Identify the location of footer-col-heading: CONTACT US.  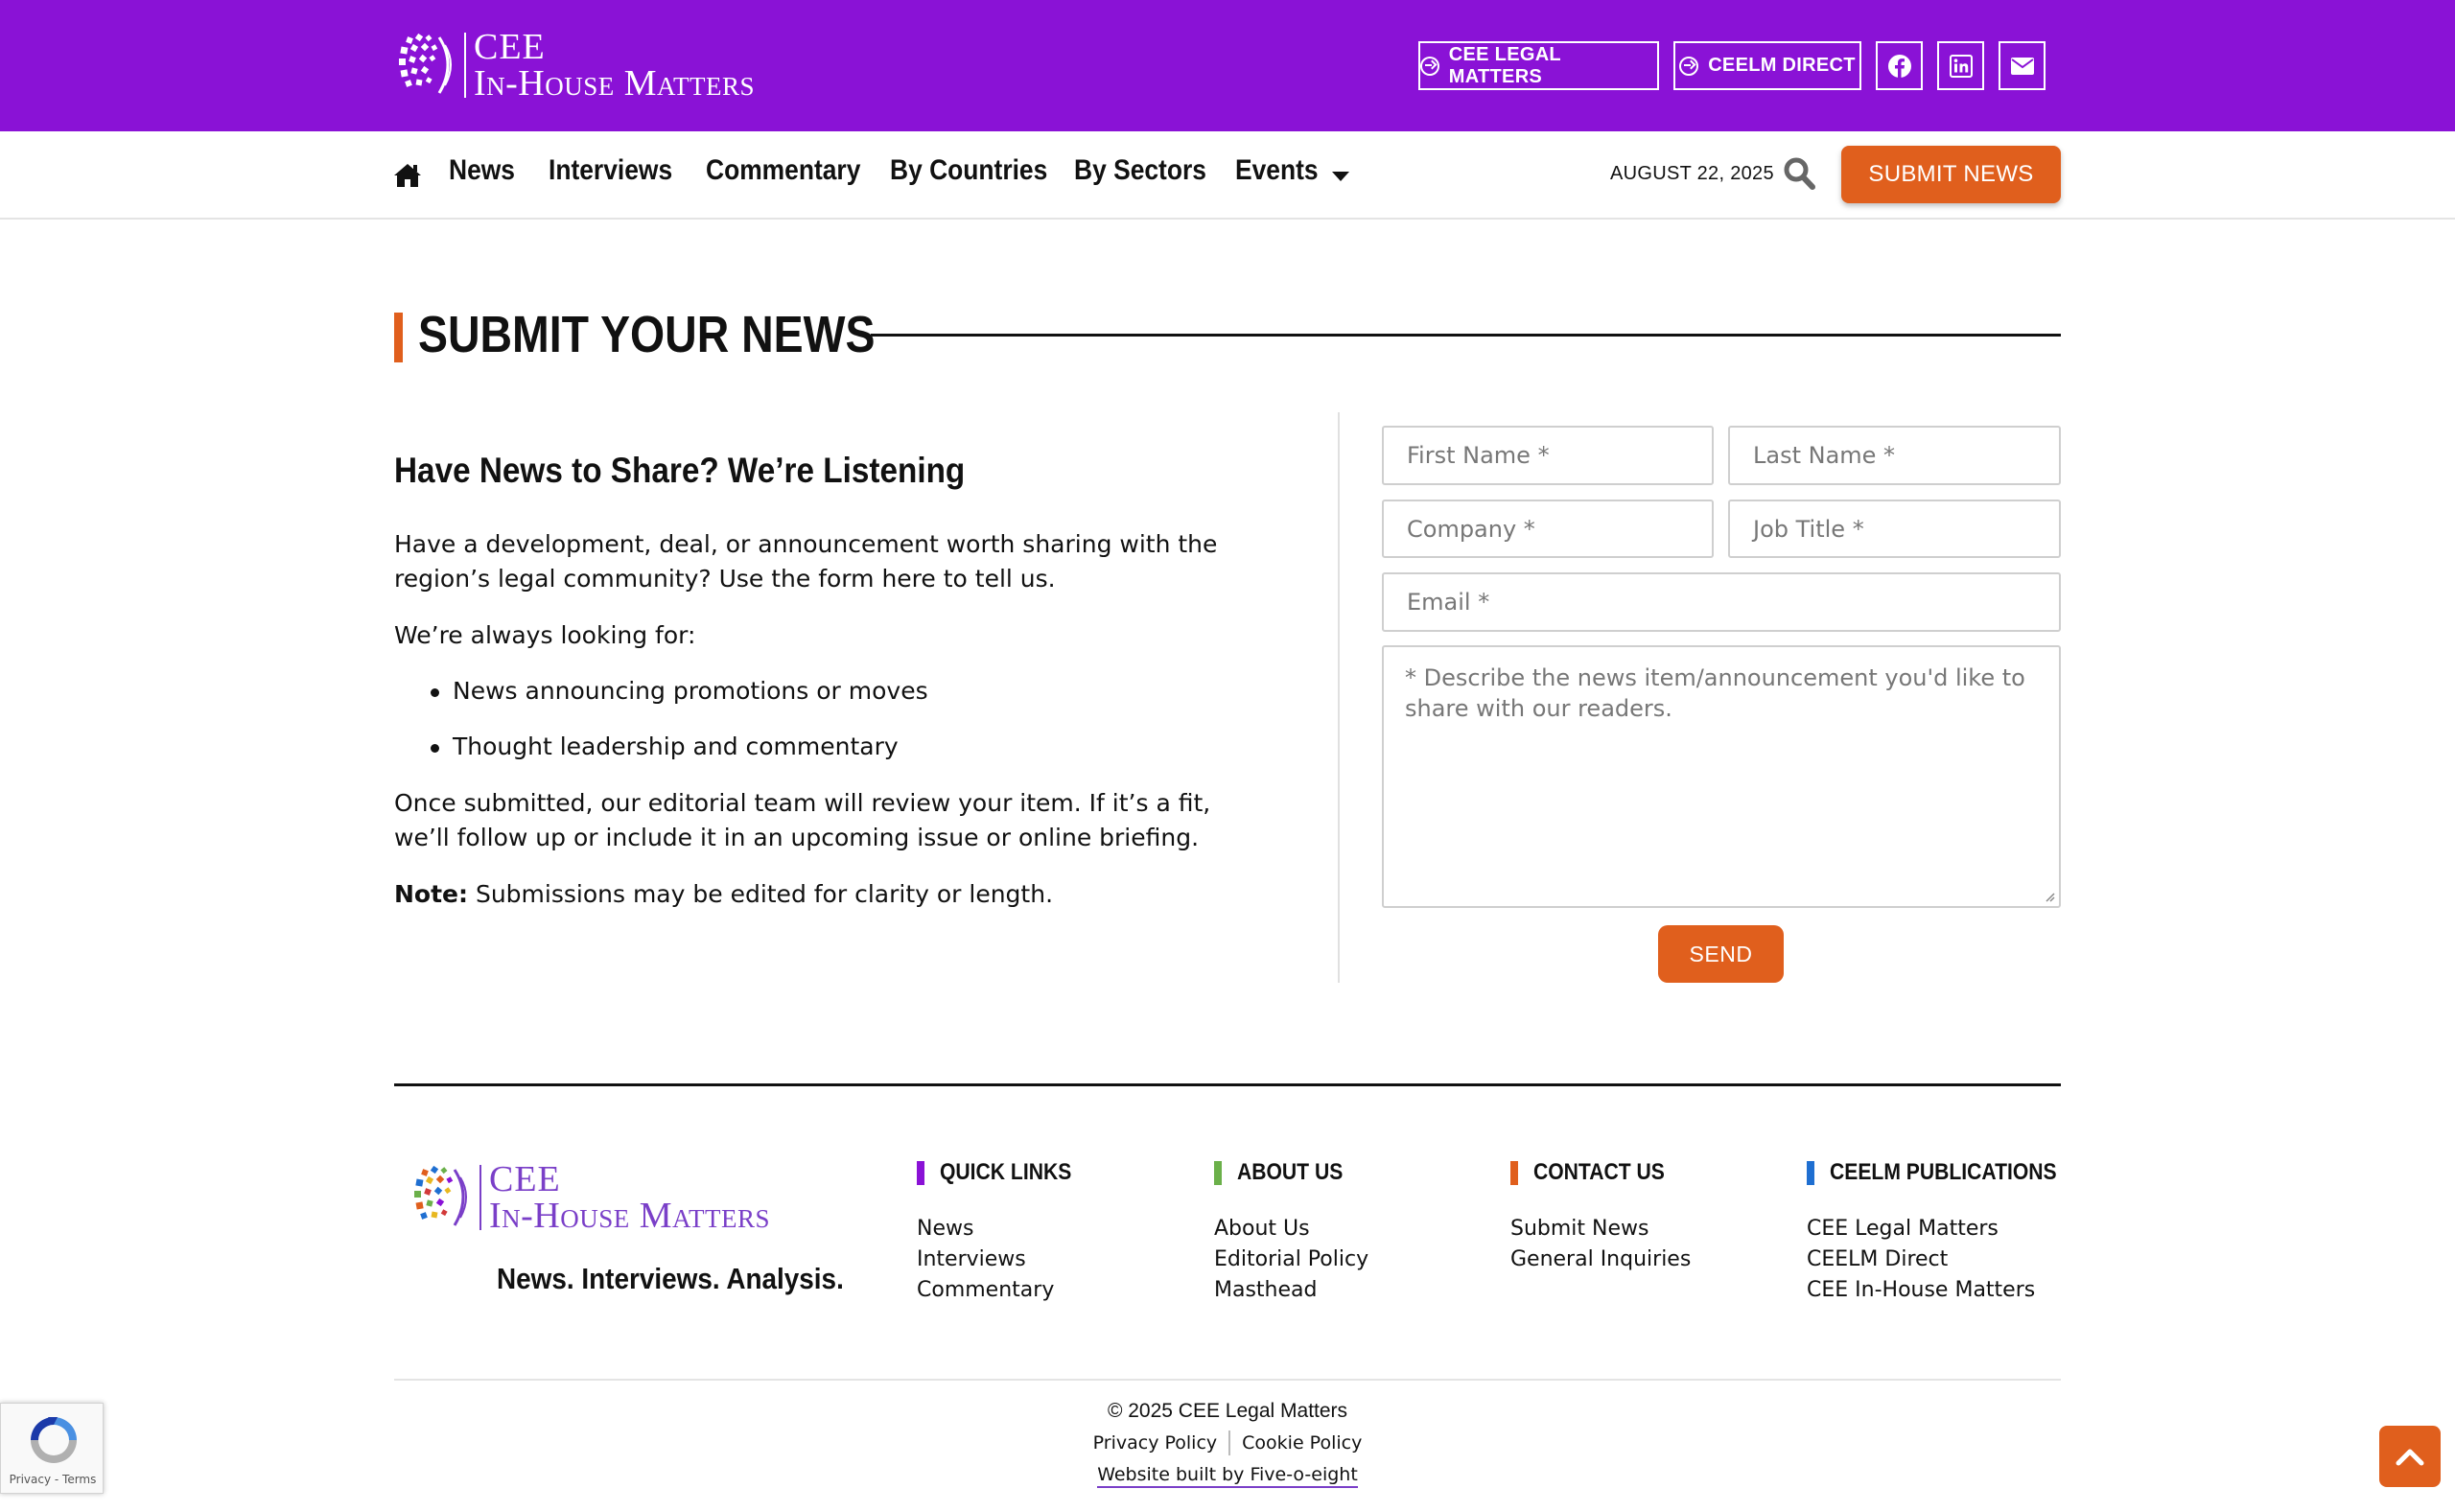
(1600, 1172).